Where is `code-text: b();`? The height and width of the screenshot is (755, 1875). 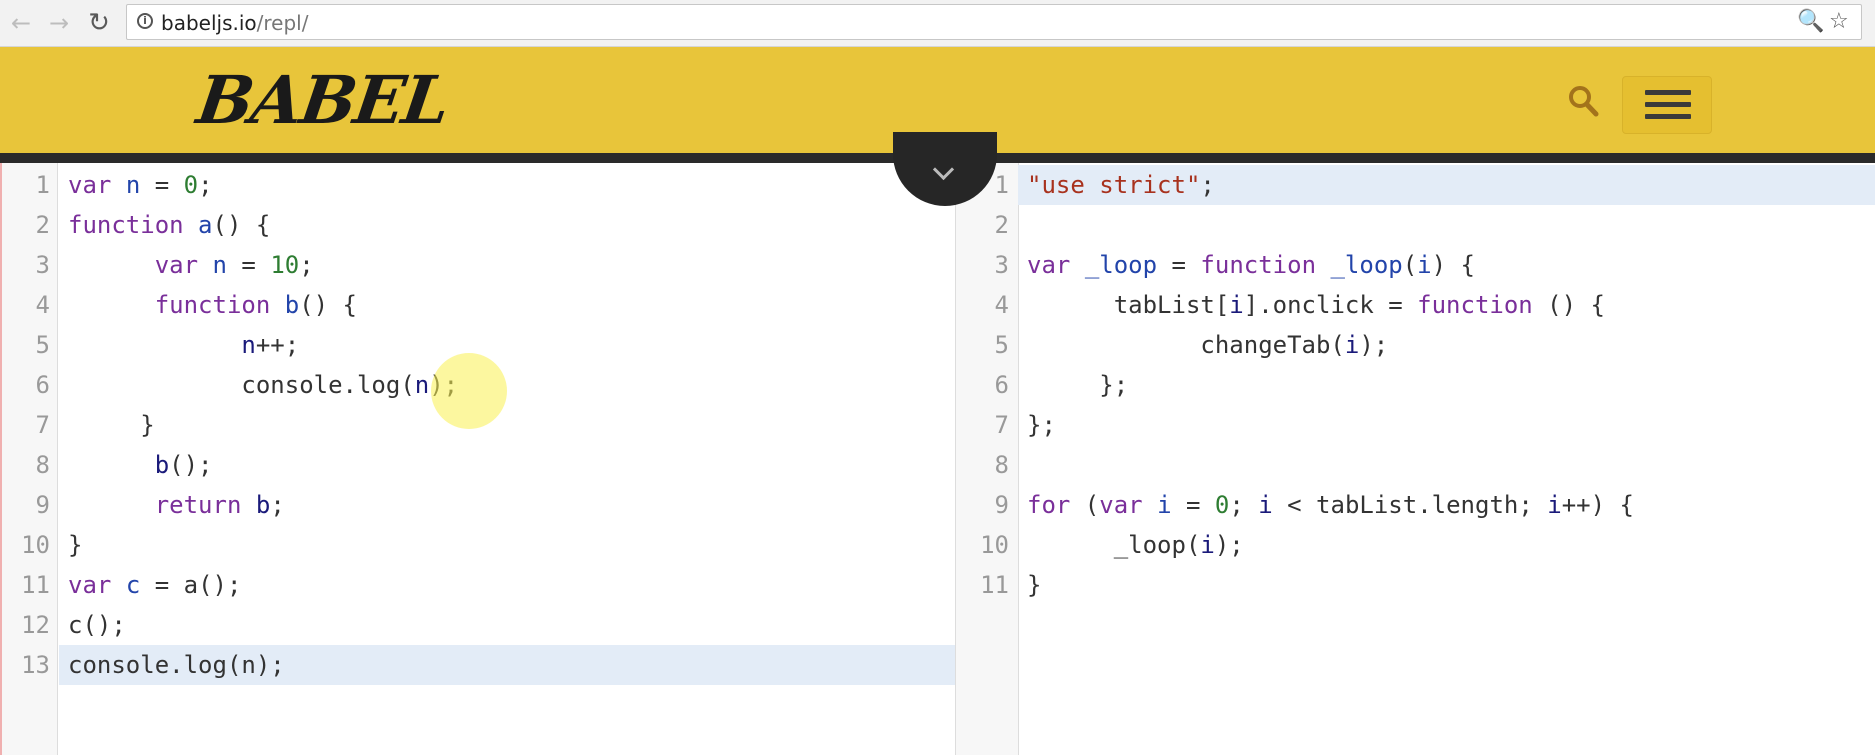
code-text: b(); is located at coordinates (183, 465).